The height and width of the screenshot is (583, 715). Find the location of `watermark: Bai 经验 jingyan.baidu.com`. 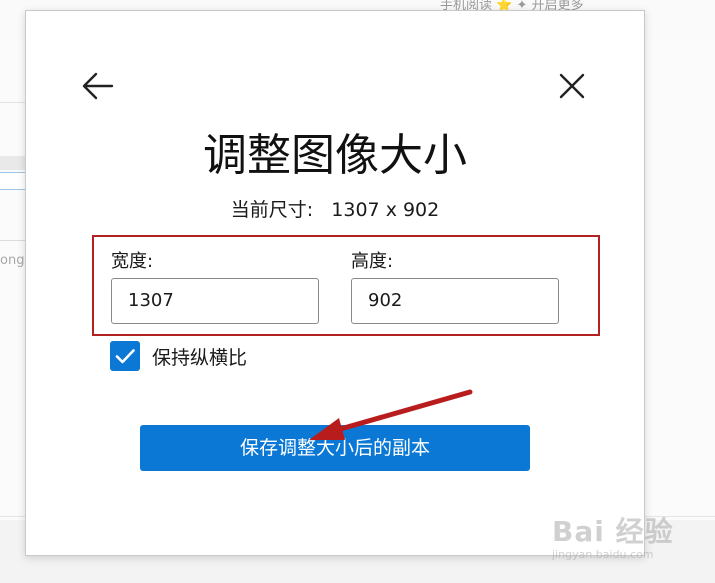

watermark: Bai 经验 jingyan.baidu.com is located at coordinates (627, 540).